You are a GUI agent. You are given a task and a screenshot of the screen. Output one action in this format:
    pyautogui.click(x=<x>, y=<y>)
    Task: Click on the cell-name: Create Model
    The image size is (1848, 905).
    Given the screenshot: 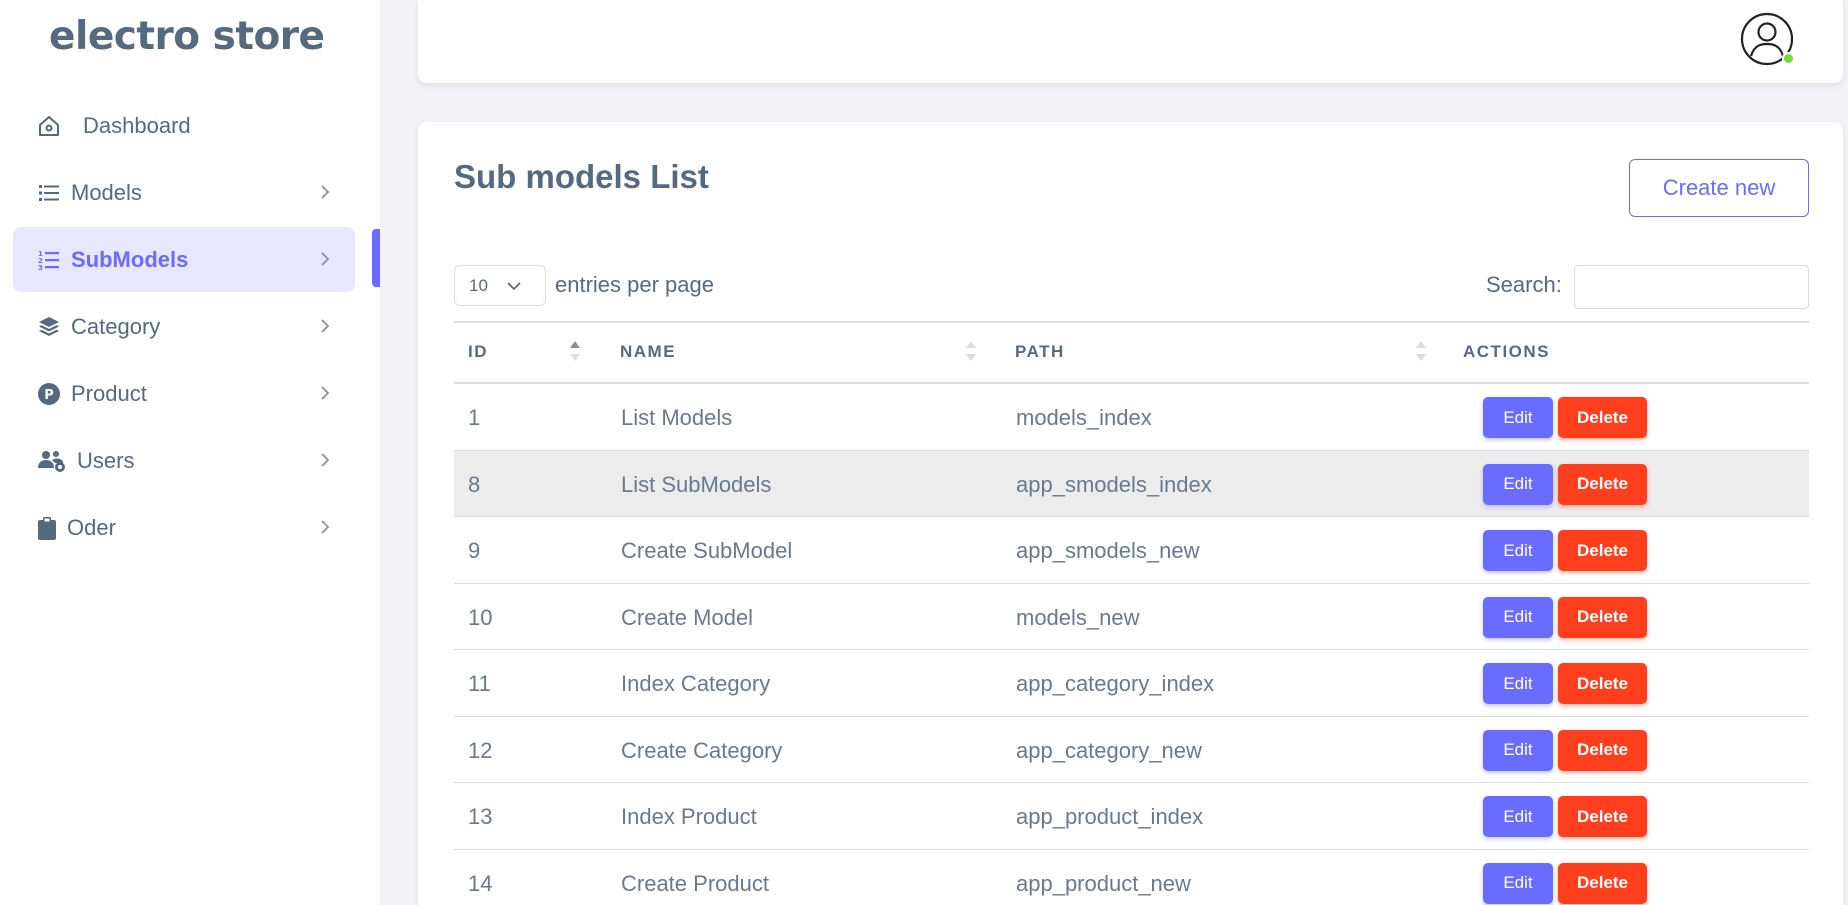 What is the action you would take?
    pyautogui.click(x=687, y=617)
    